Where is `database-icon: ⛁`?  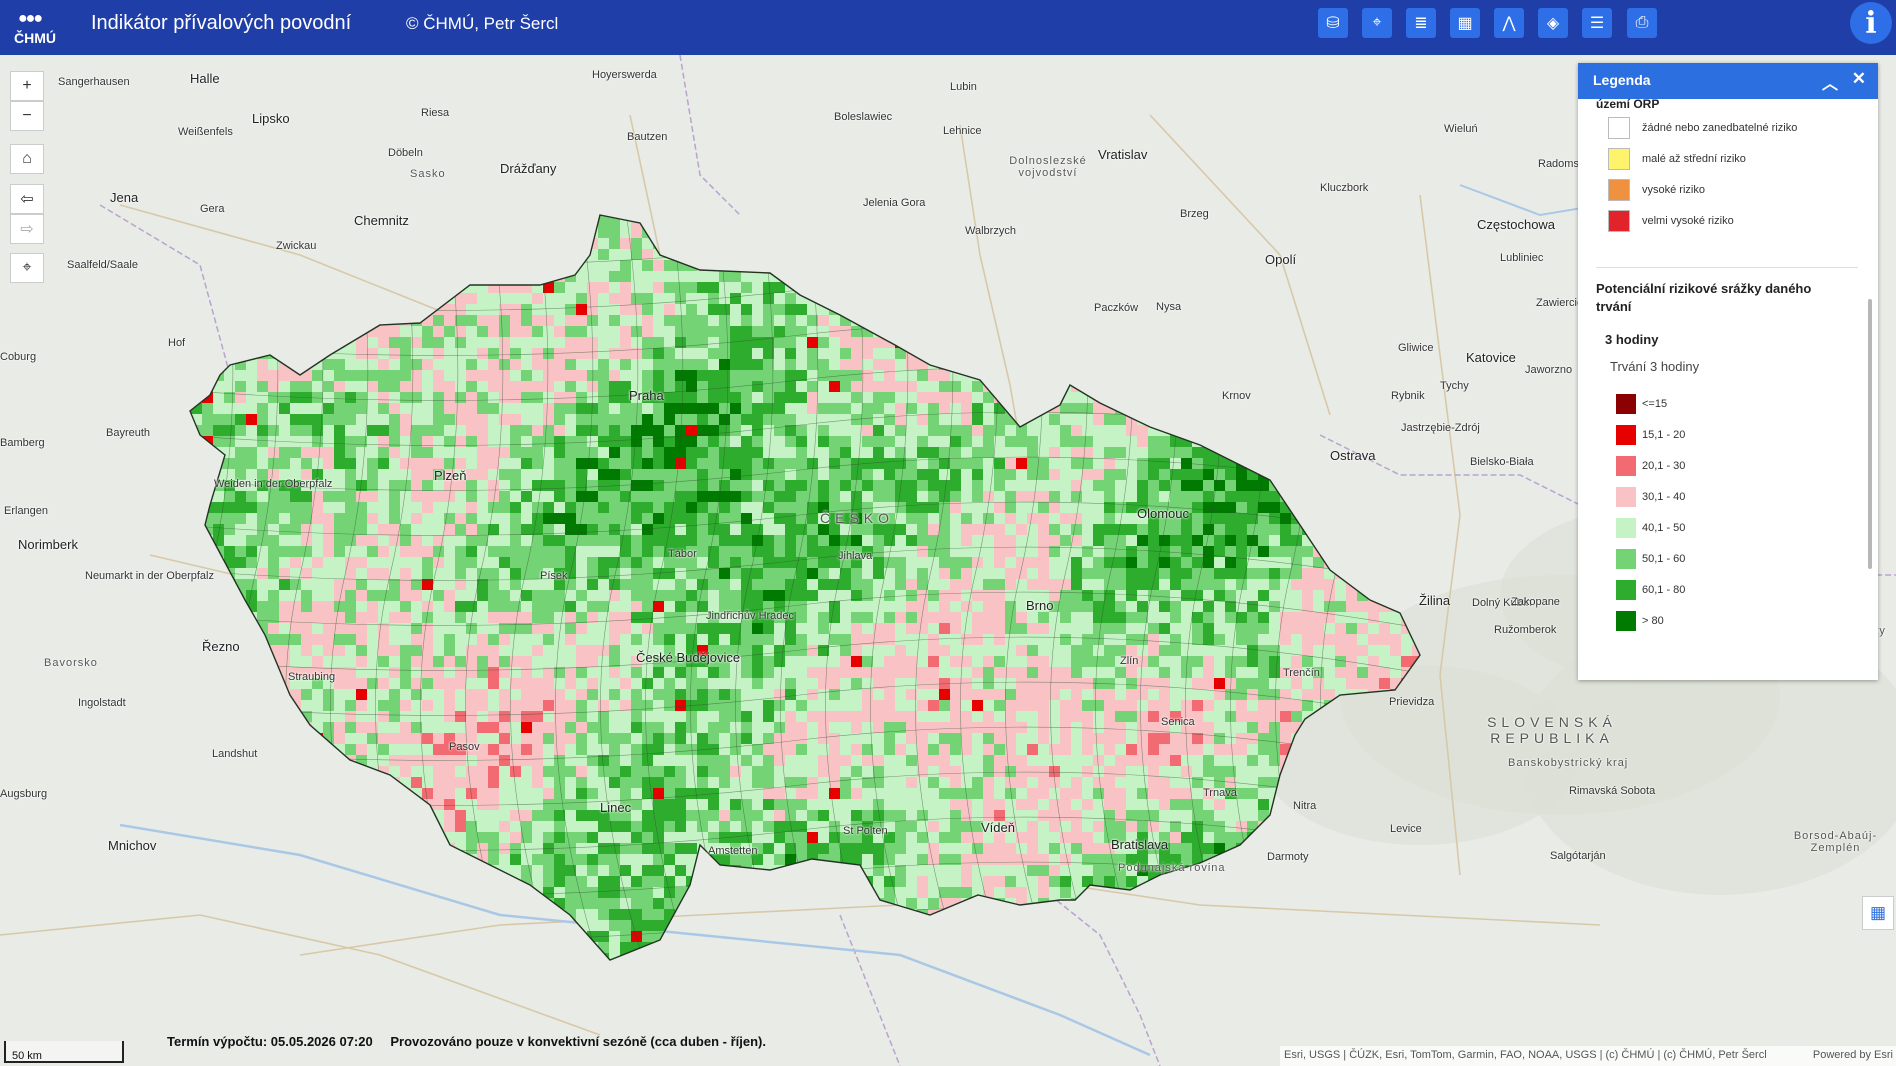 database-icon: ⛁ is located at coordinates (1333, 23).